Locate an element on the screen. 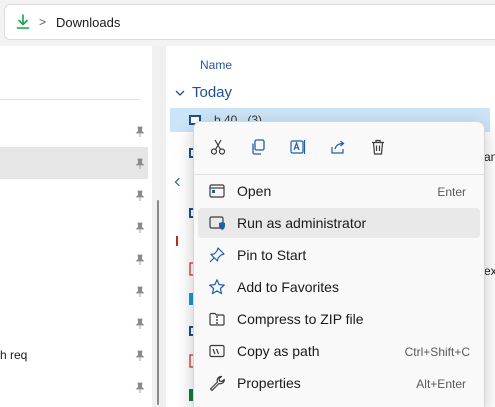 Image resolution: width=495 pixels, height=407 pixels. shield-admin-icon is located at coordinates (217, 223).